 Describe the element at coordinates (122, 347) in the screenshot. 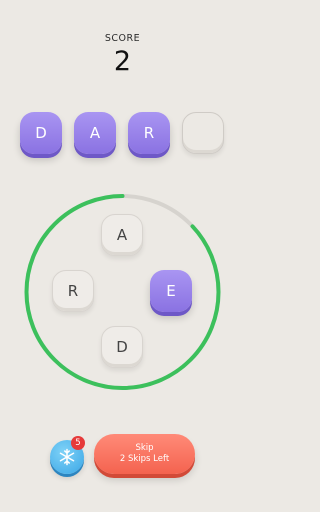

I see `letter-tile-bottom: D` at that location.